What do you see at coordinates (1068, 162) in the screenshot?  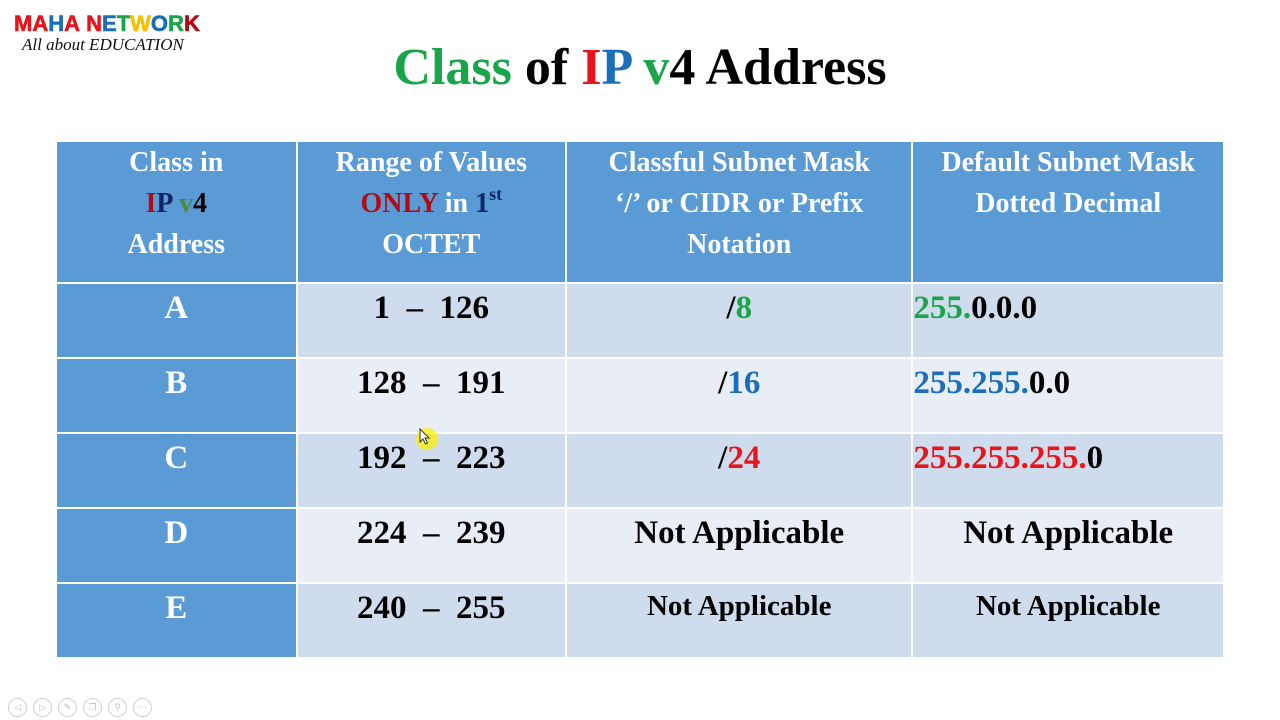 I see `header-dotted-line1: Default Subnet Mask` at bounding box center [1068, 162].